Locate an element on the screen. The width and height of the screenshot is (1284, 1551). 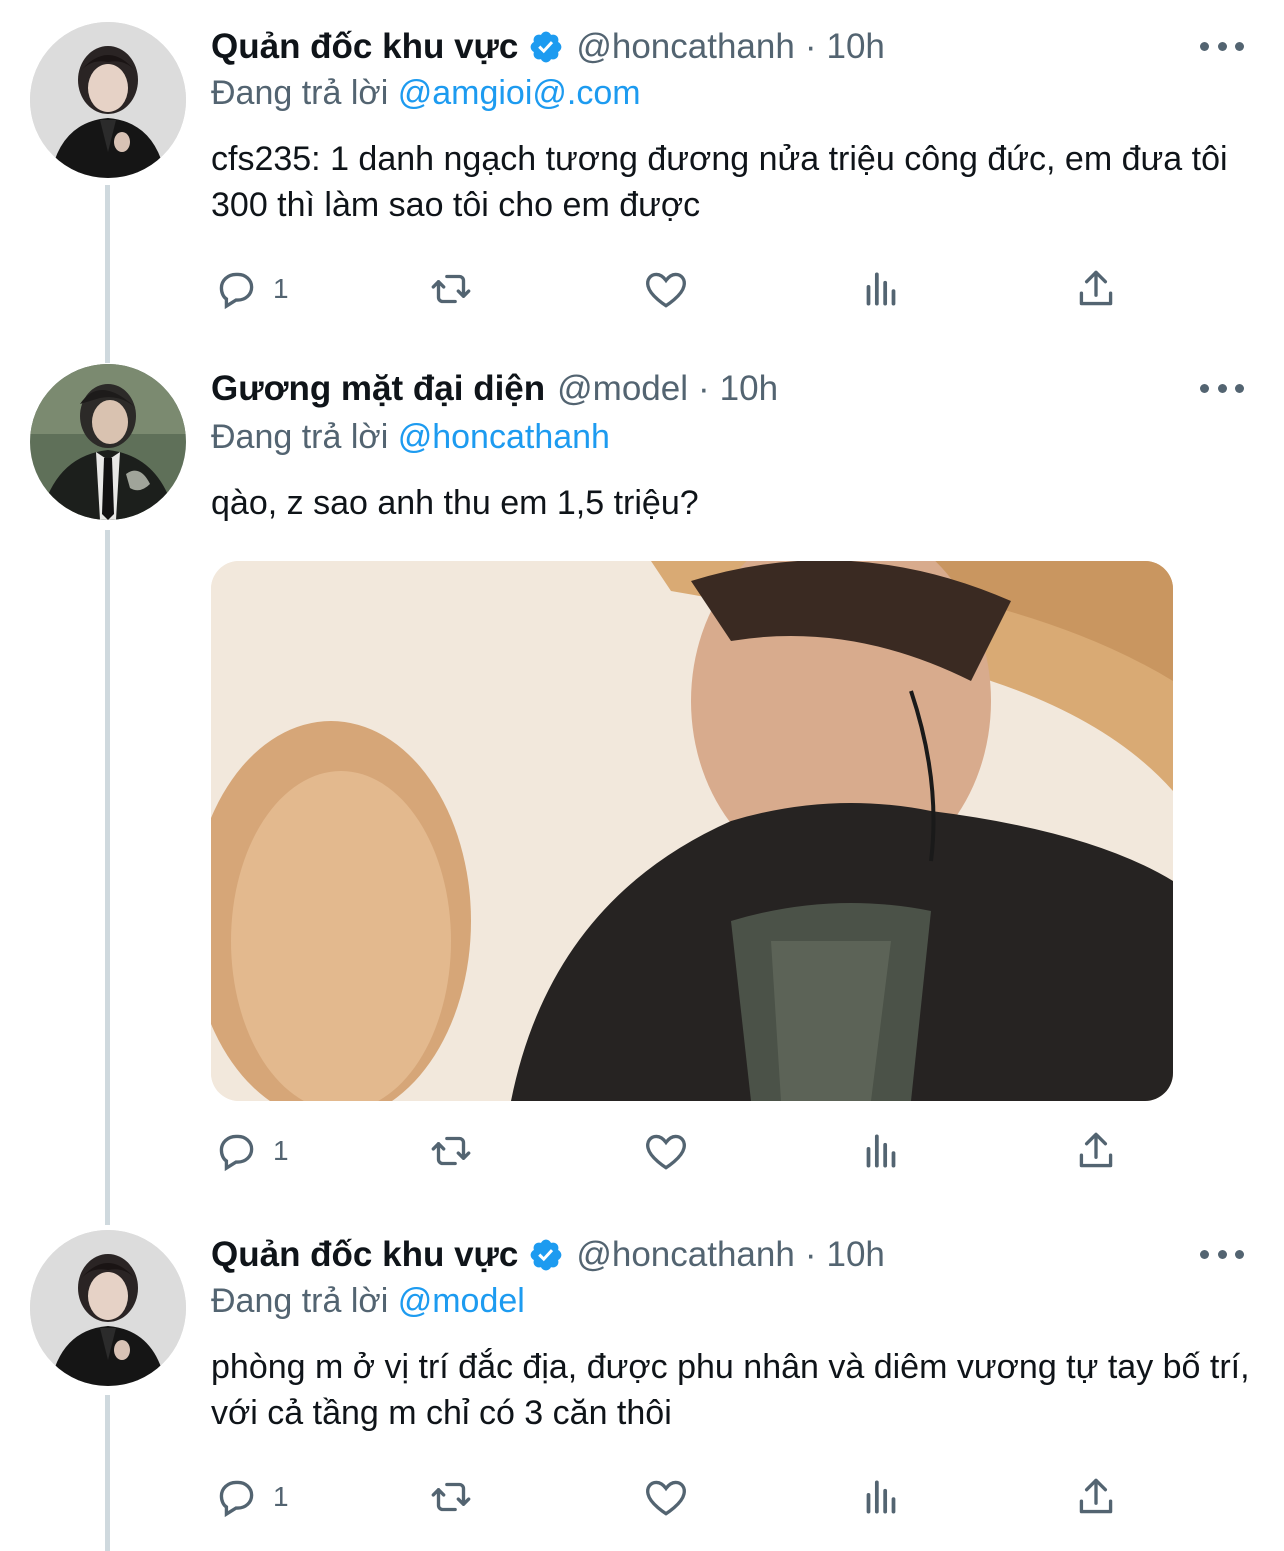
replying-to: Đang trả lời @honcathanh is located at coordinates (410, 437).